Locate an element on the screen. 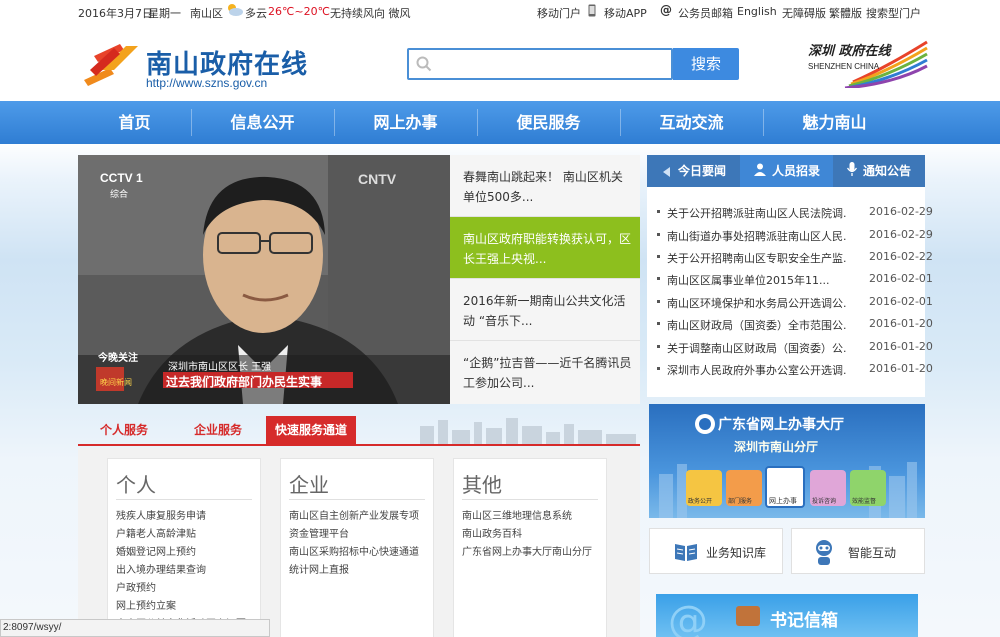  list-item: 深圳市人民政府外事办公室公开选调... 2016-01-20 is located at coordinates (794, 369).